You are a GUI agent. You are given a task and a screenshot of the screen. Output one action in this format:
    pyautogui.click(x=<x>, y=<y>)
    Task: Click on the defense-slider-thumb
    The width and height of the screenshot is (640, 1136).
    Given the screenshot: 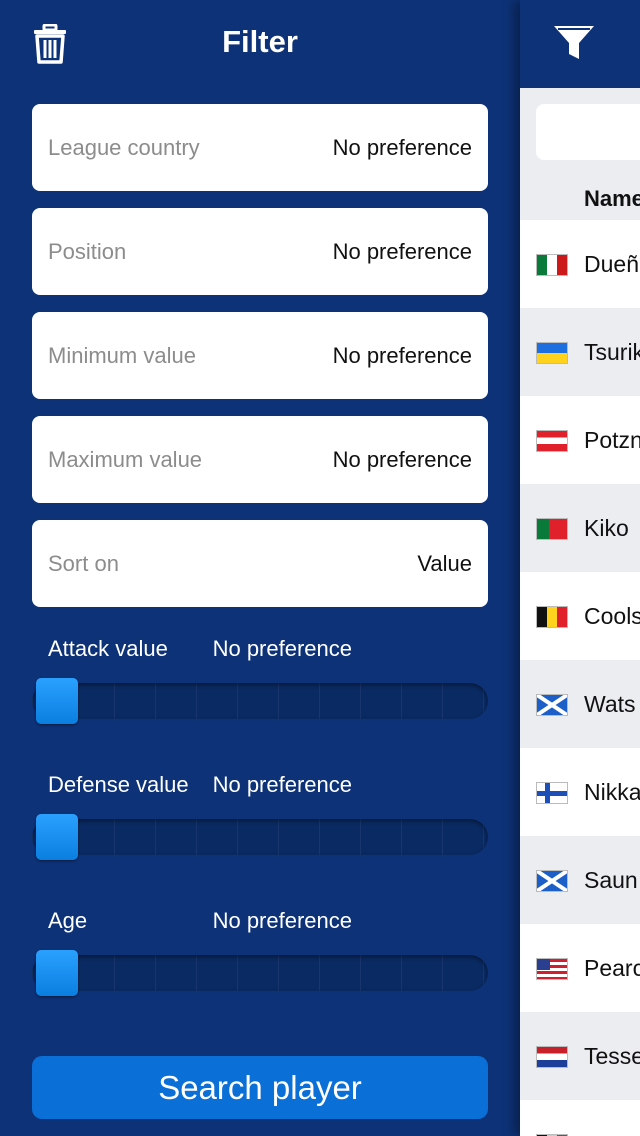 What is the action you would take?
    pyautogui.click(x=57, y=837)
    